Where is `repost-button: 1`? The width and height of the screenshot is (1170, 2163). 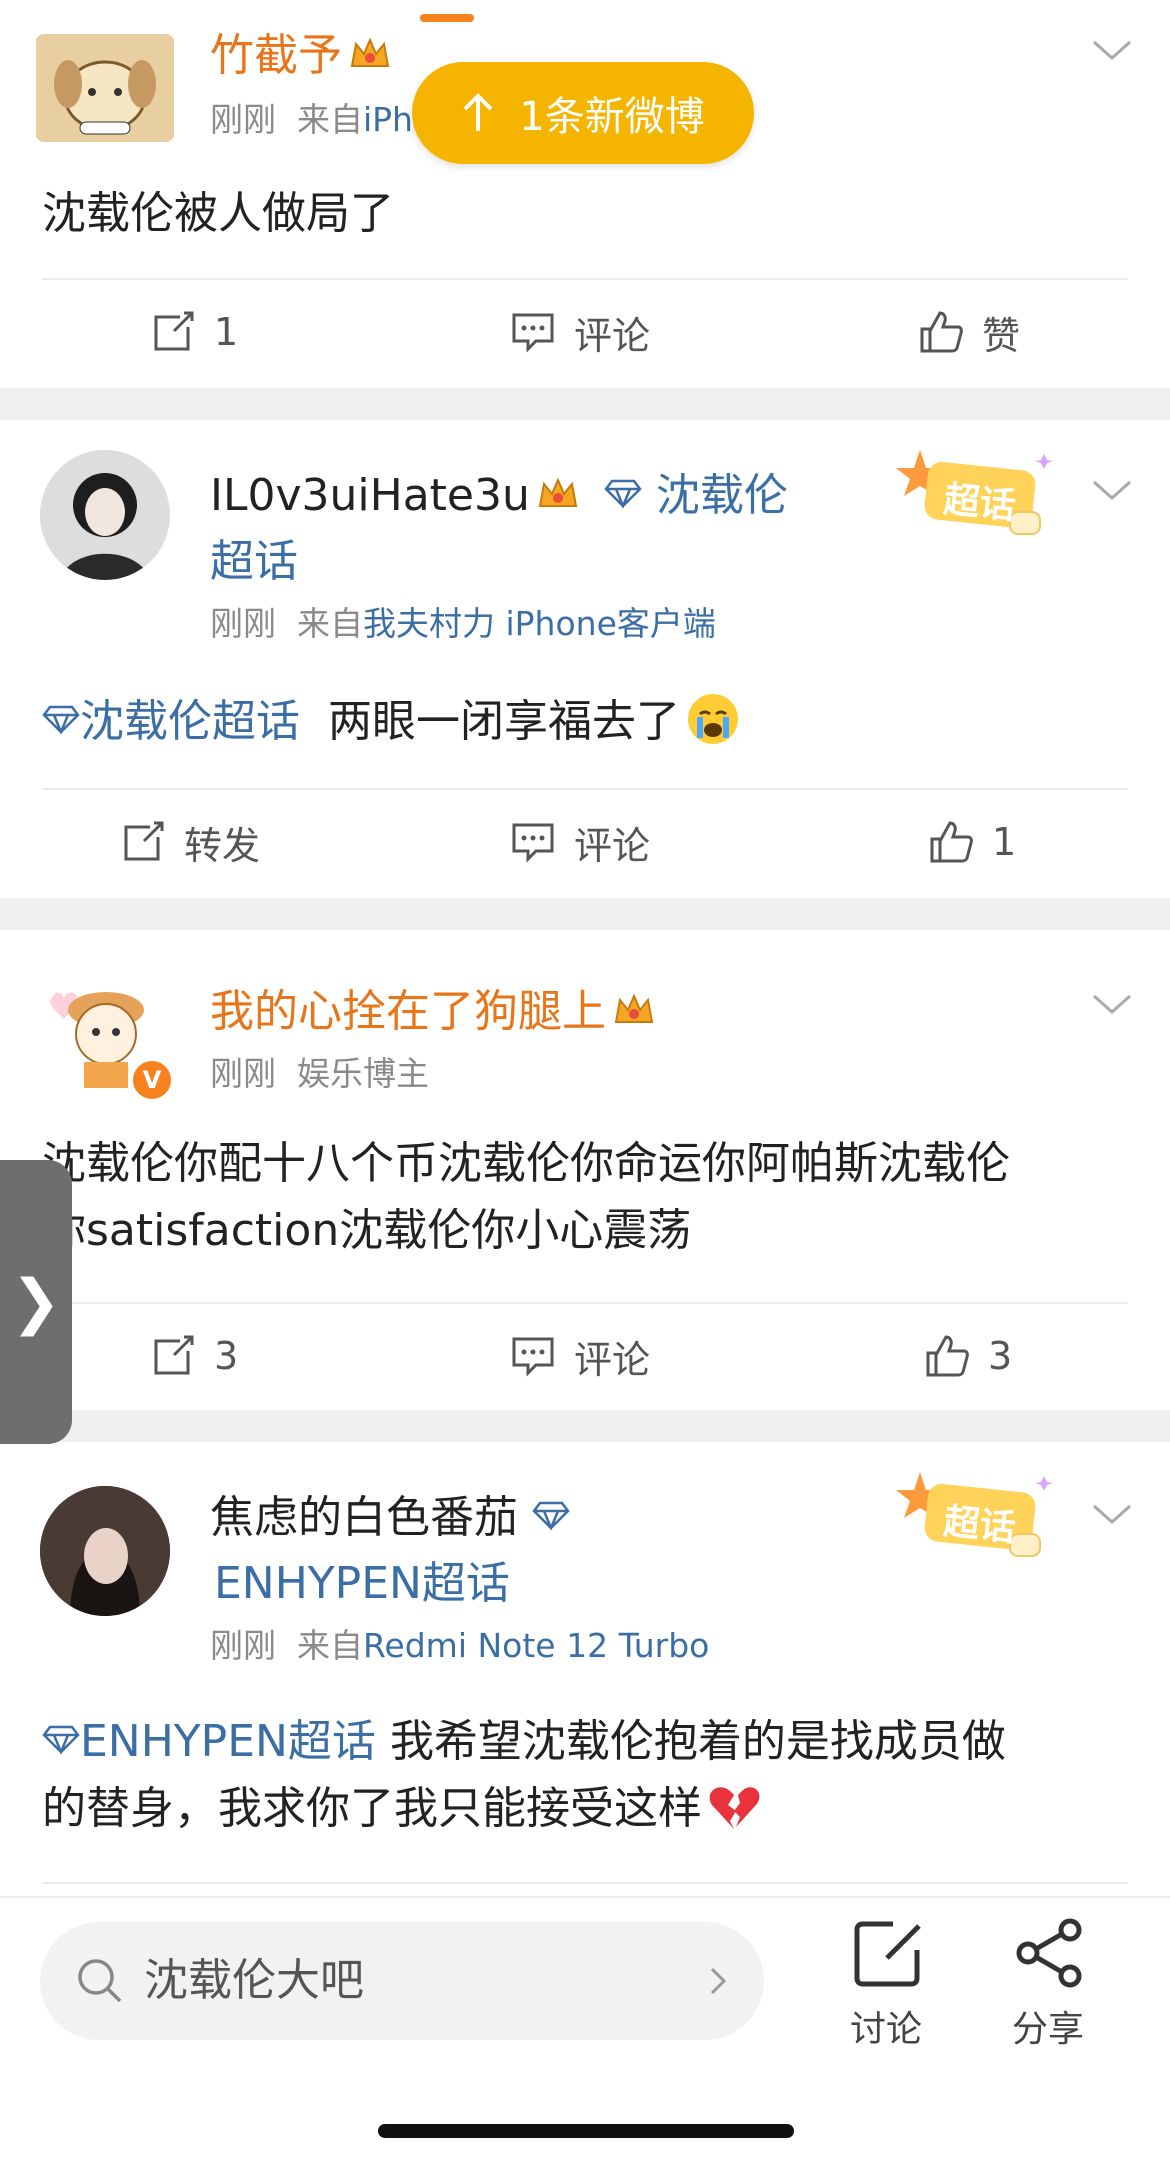
repost-button: 1 is located at coordinates (194, 332).